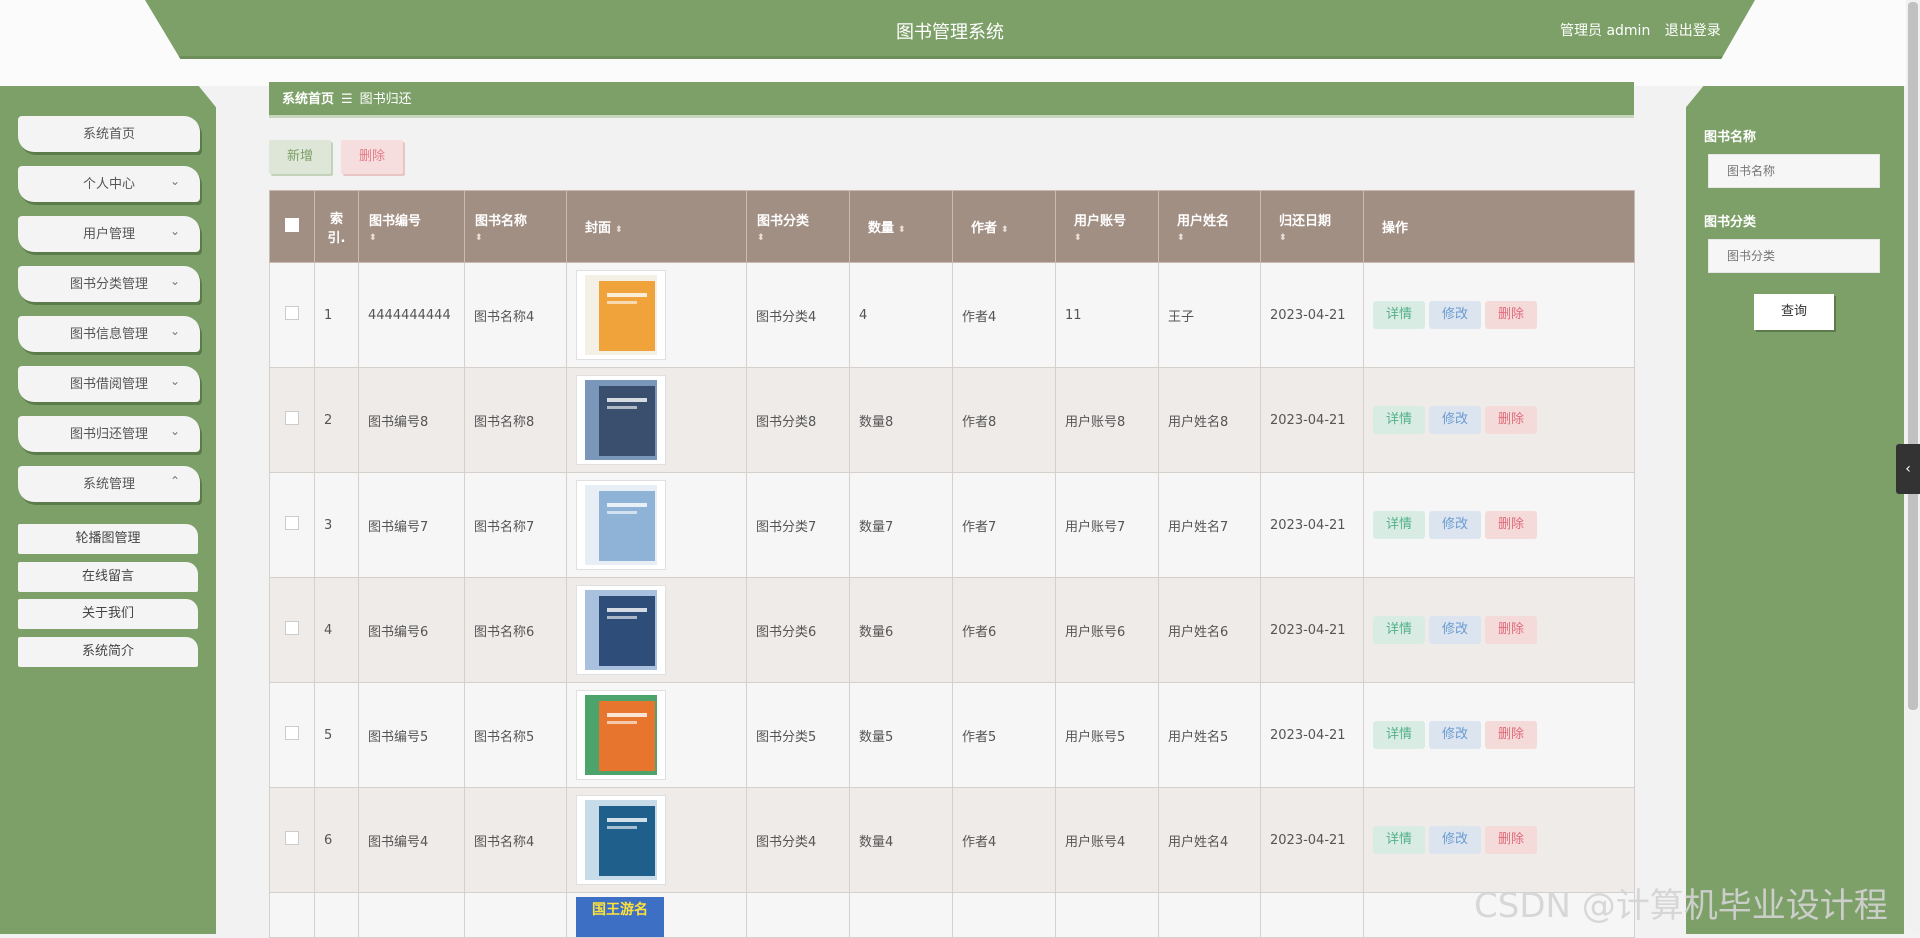 Image resolution: width=1920 pixels, height=938 pixels. What do you see at coordinates (1312, 226) in the screenshot?
I see `header-return-date: 归还日期 ⬍` at bounding box center [1312, 226].